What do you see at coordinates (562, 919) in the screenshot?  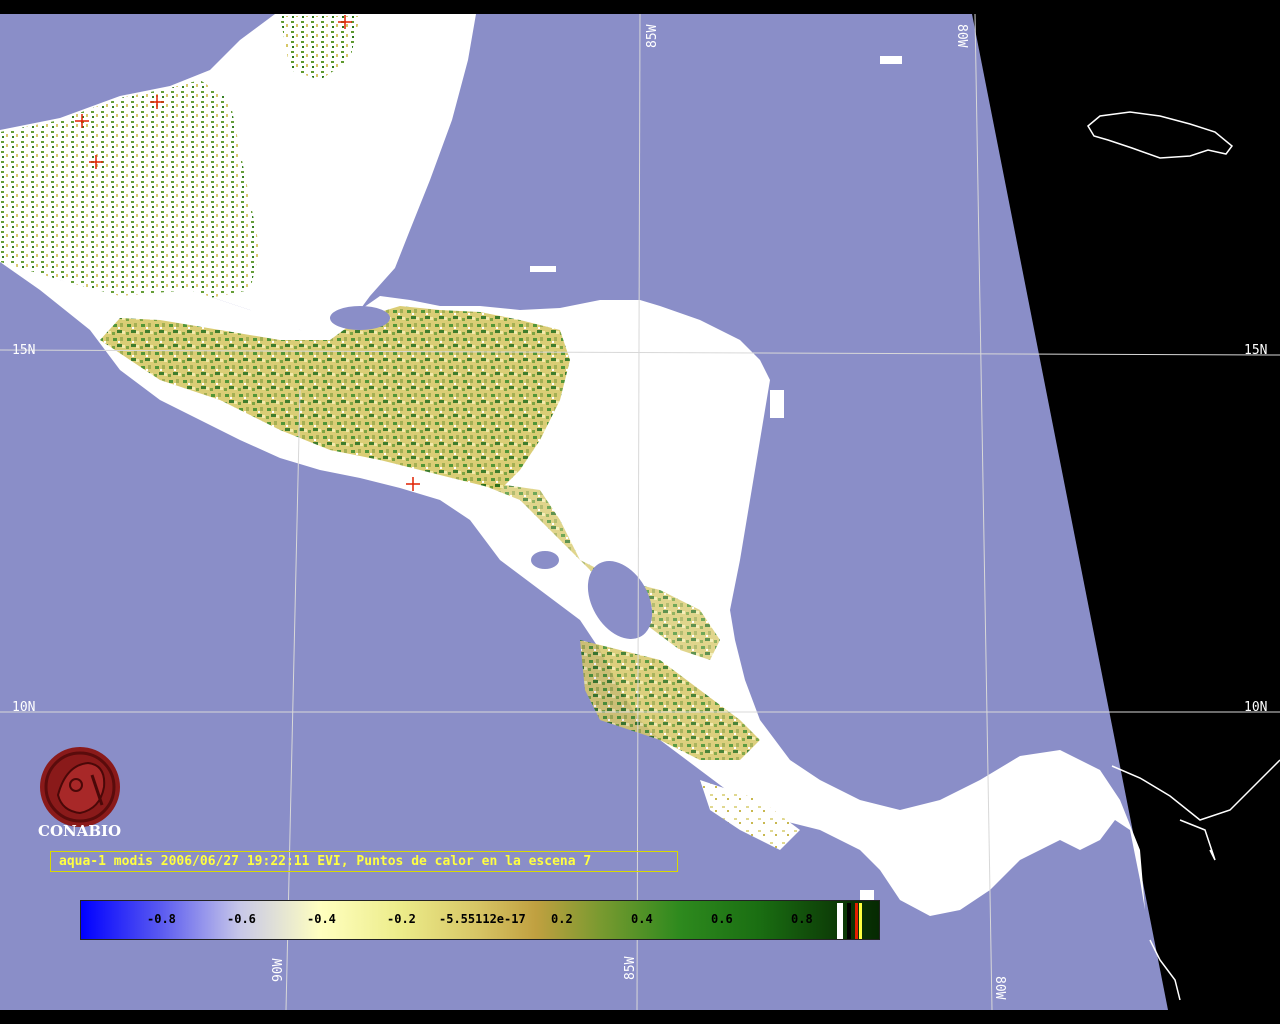 I see `colorbar-tick: 0.2` at bounding box center [562, 919].